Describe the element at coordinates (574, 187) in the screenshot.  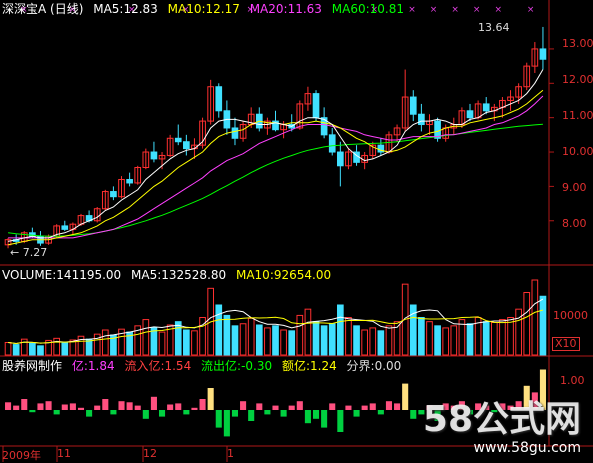
I see `y-tick-label: 9.00` at that location.